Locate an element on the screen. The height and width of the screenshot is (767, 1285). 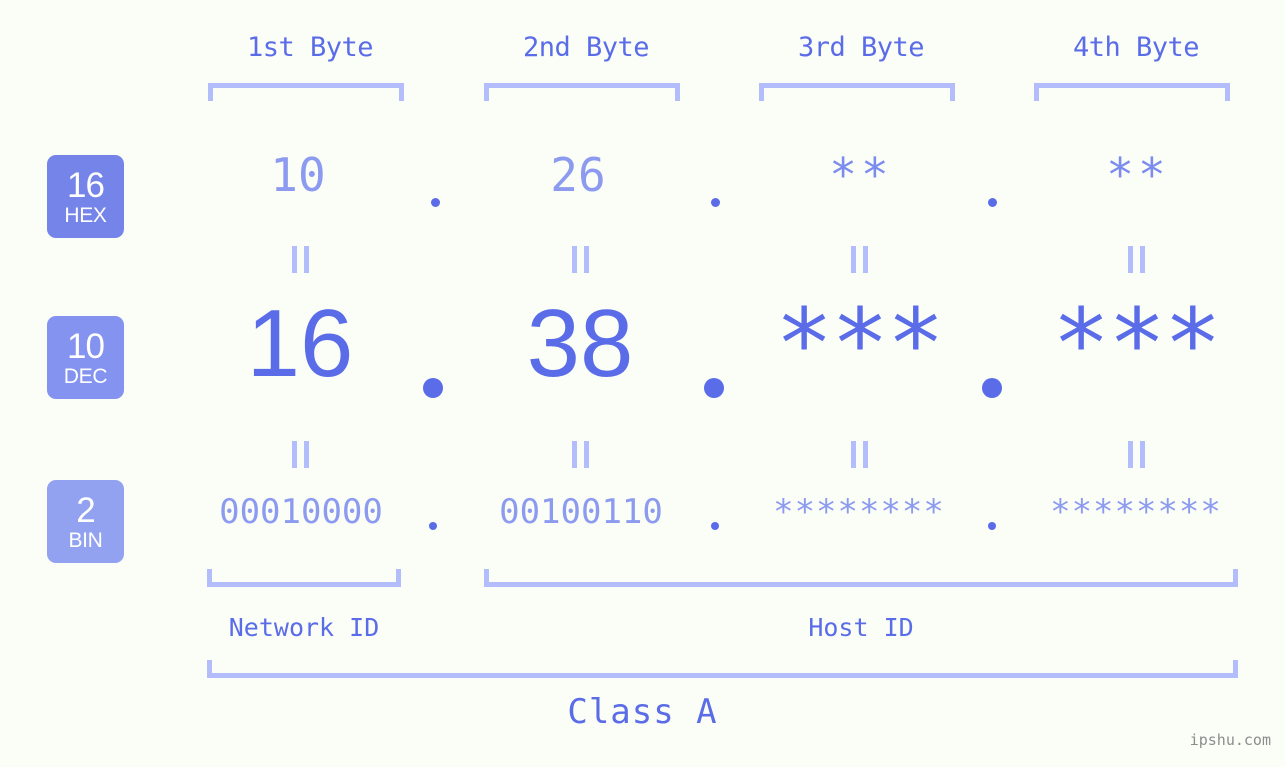
dec-value-4: *** is located at coordinates (1136, 344).